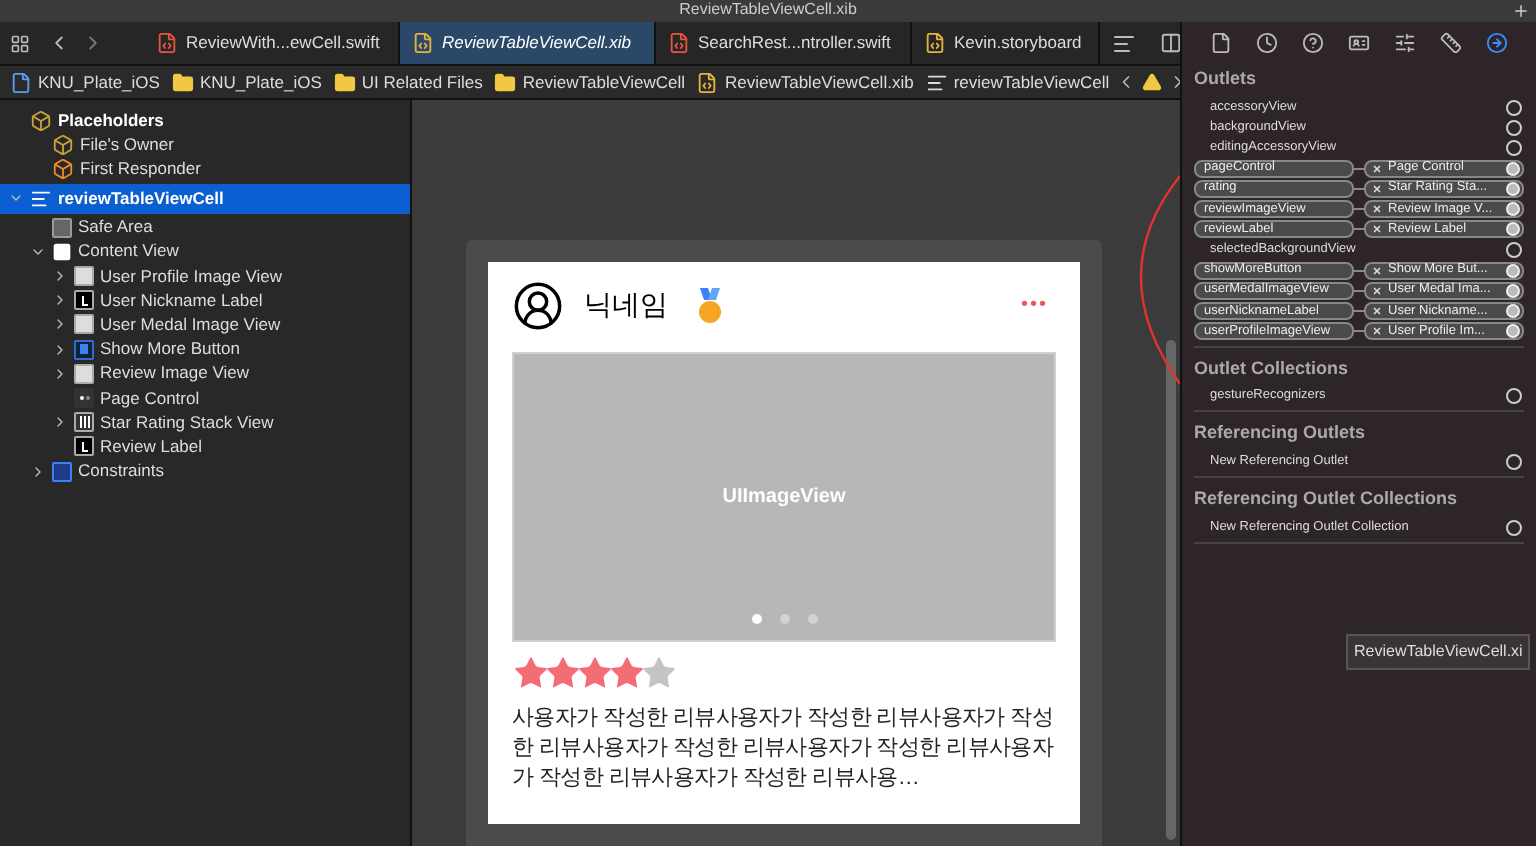 The width and height of the screenshot is (1536, 846). Describe the element at coordinates (205, 227) in the screenshot. I see `outline-item: Safe Area` at that location.